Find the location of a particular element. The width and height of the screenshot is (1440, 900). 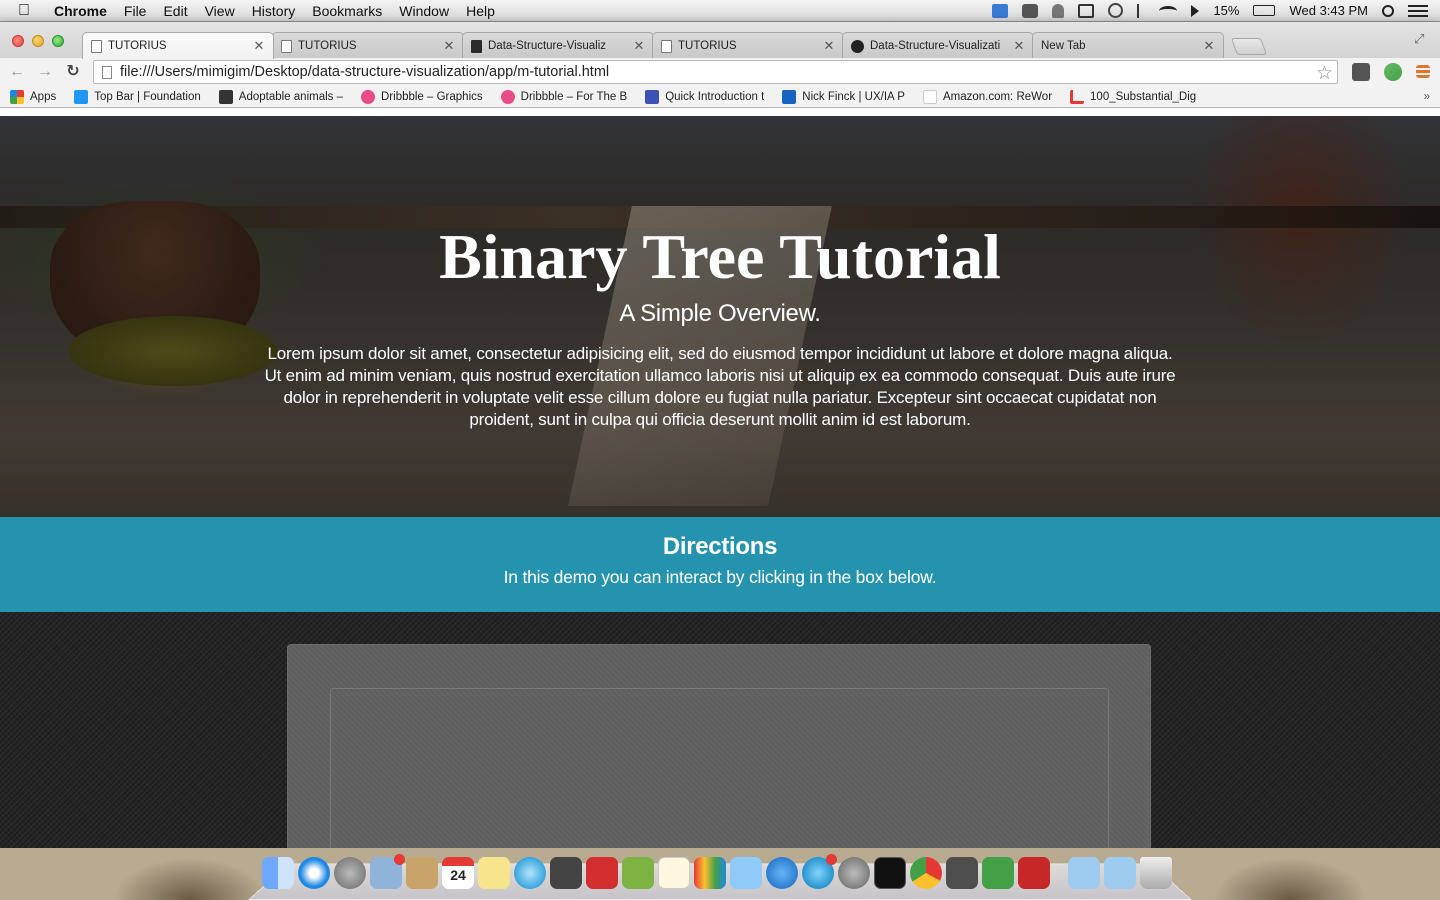

terminal-icon is located at coordinates (890, 873).